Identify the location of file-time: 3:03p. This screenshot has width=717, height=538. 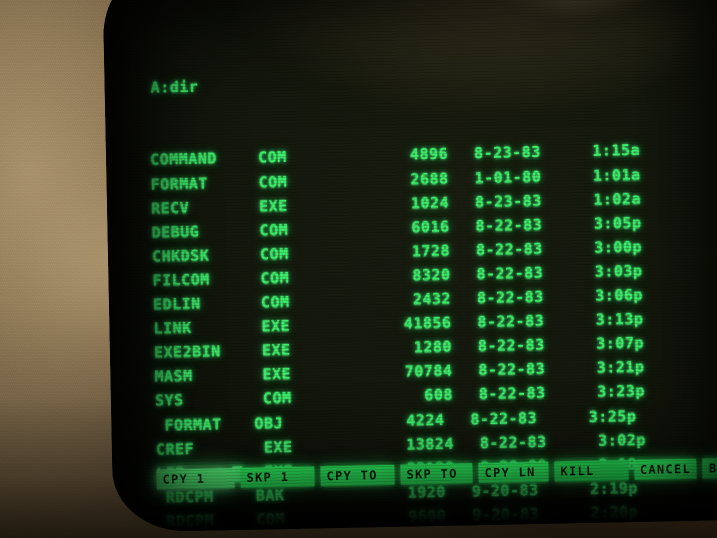
(618, 271).